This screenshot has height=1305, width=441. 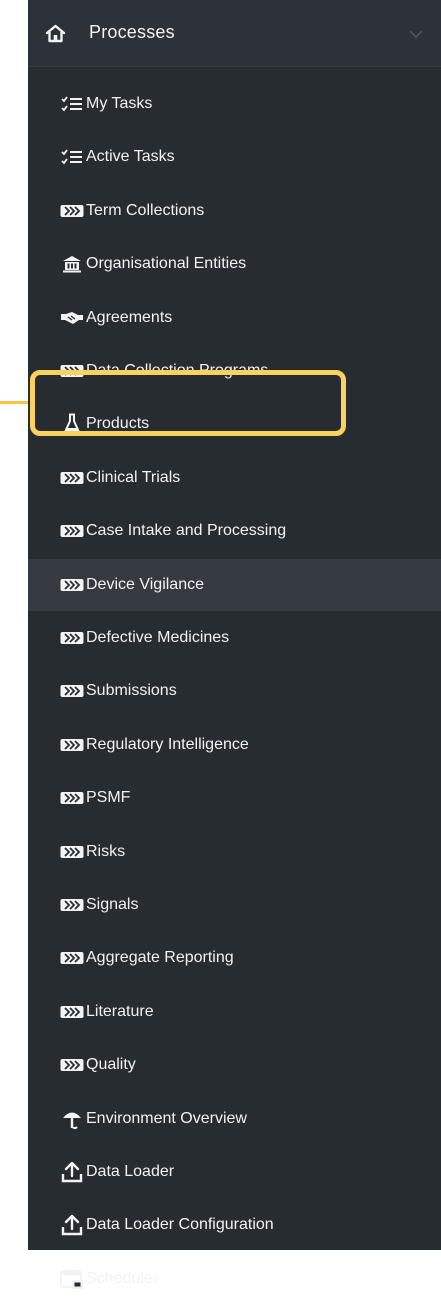 I want to click on menu-item-label: Aggregate Reporting, so click(x=160, y=958).